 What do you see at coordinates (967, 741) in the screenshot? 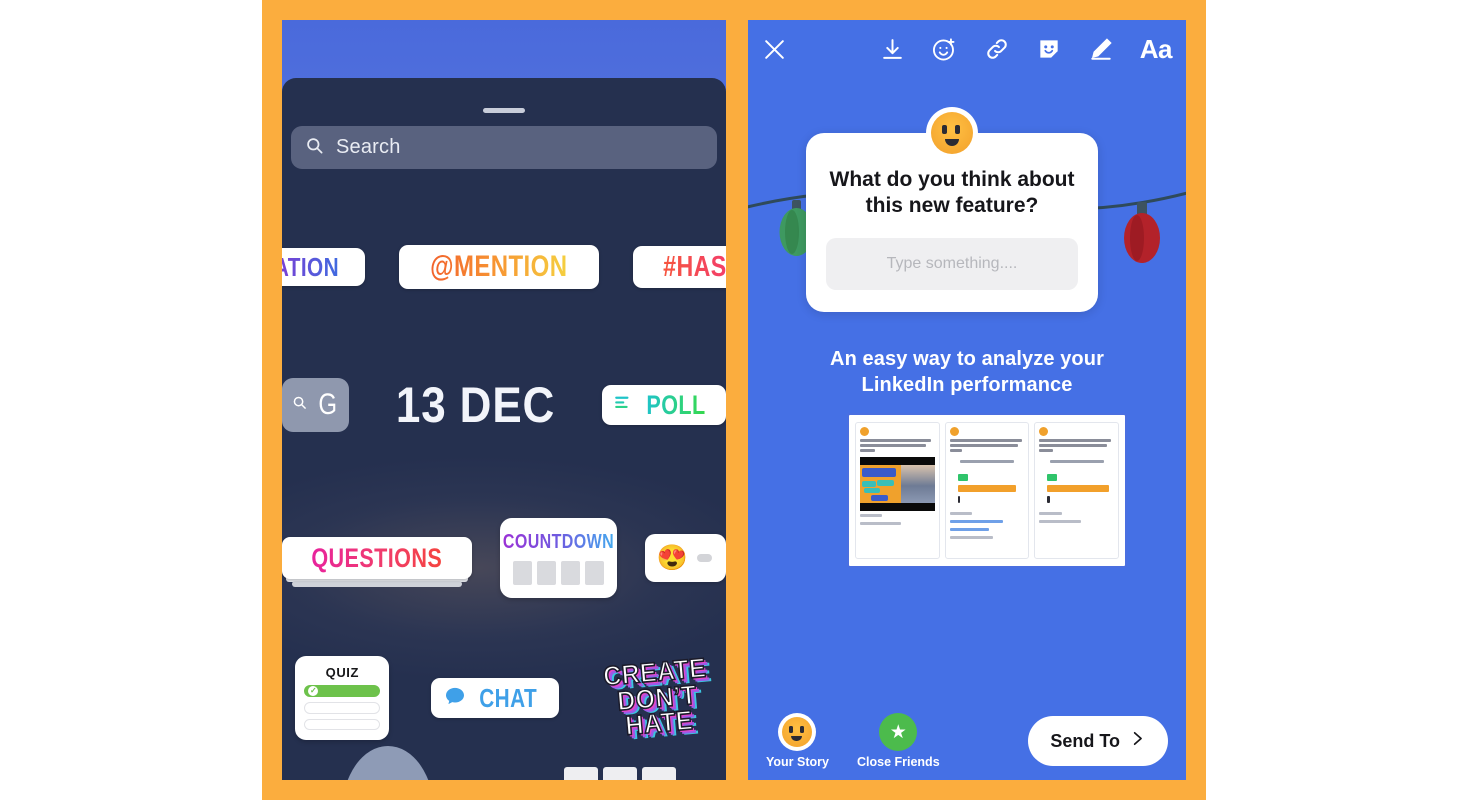
I see `story-bottom-bar: Your Story ★ Close Friends Send To` at bounding box center [967, 741].